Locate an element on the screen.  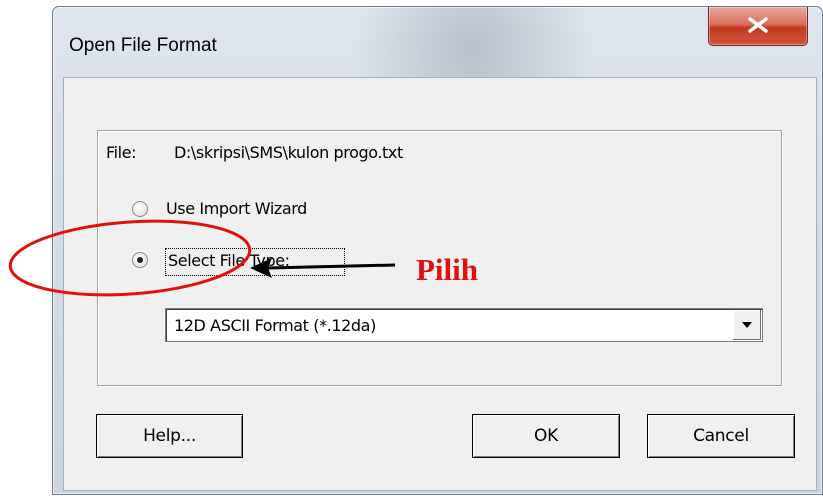
close-button is located at coordinates (758, 26).